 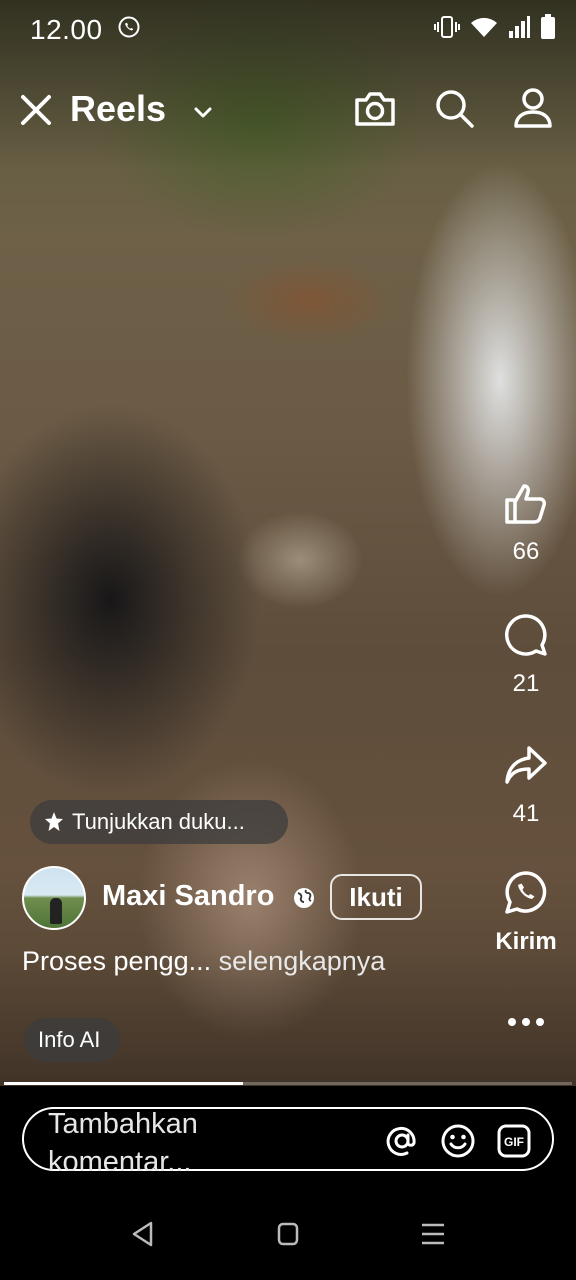 What do you see at coordinates (54, 821) in the screenshot?
I see `sparkle-icon` at bounding box center [54, 821].